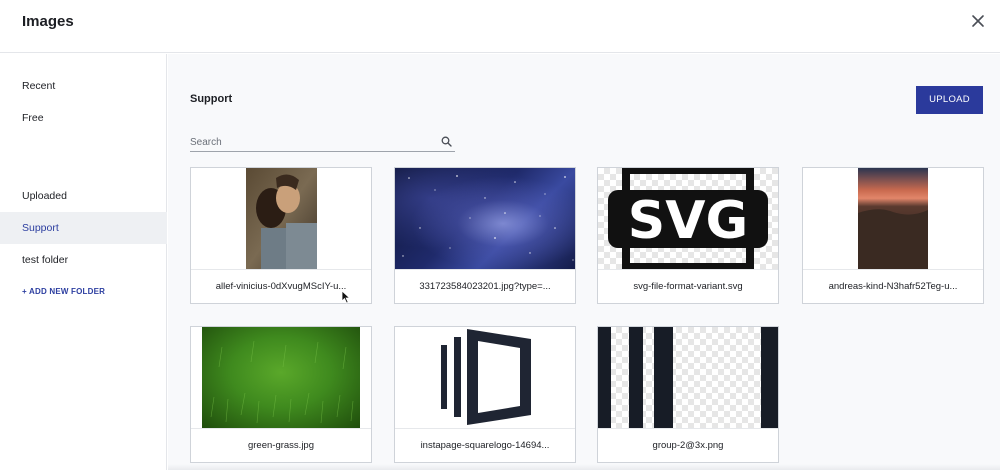 Image resolution: width=1000 pixels, height=470 pixels. Describe the element at coordinates (281, 445) in the screenshot. I see `image-filename: green-grass.jpg` at that location.